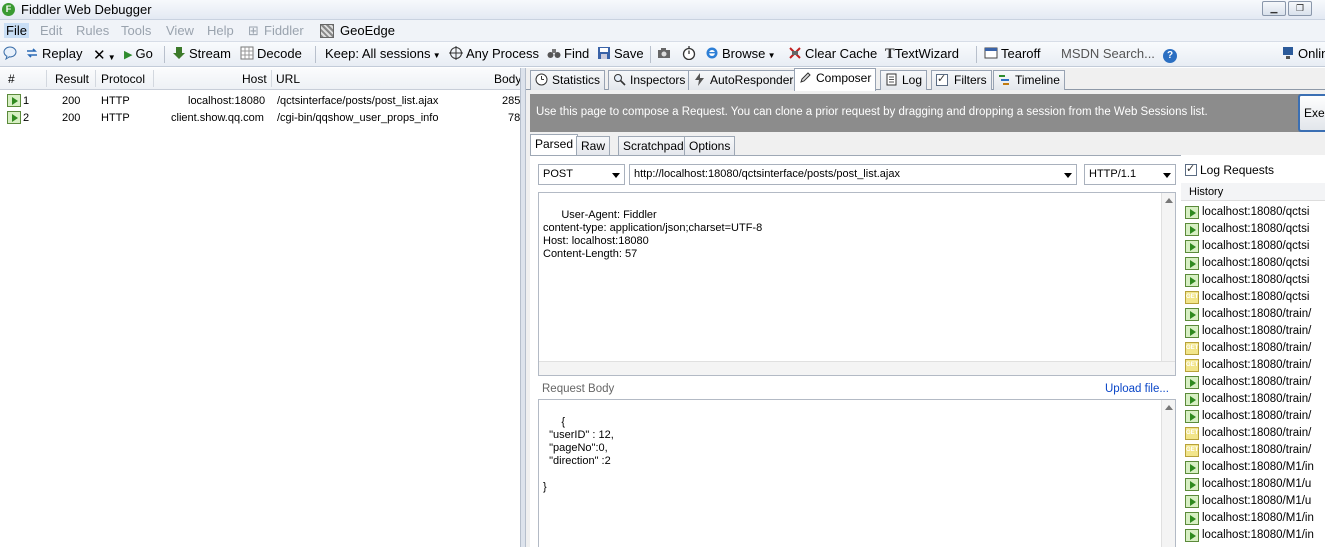 The width and height of the screenshot is (1325, 547). Describe the element at coordinates (72, 79) in the screenshot. I see `col-result: Result` at that location.